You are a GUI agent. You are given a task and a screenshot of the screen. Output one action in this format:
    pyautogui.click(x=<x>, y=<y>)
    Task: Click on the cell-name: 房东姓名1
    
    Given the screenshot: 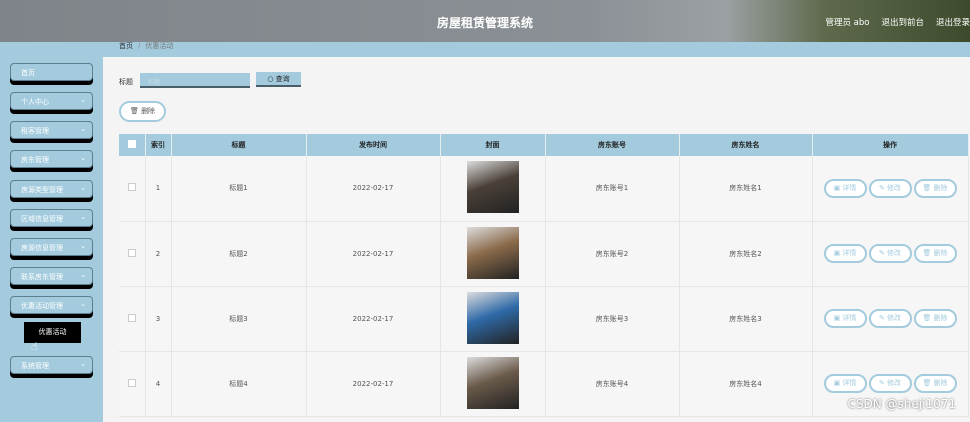 What is the action you would take?
    pyautogui.click(x=746, y=189)
    